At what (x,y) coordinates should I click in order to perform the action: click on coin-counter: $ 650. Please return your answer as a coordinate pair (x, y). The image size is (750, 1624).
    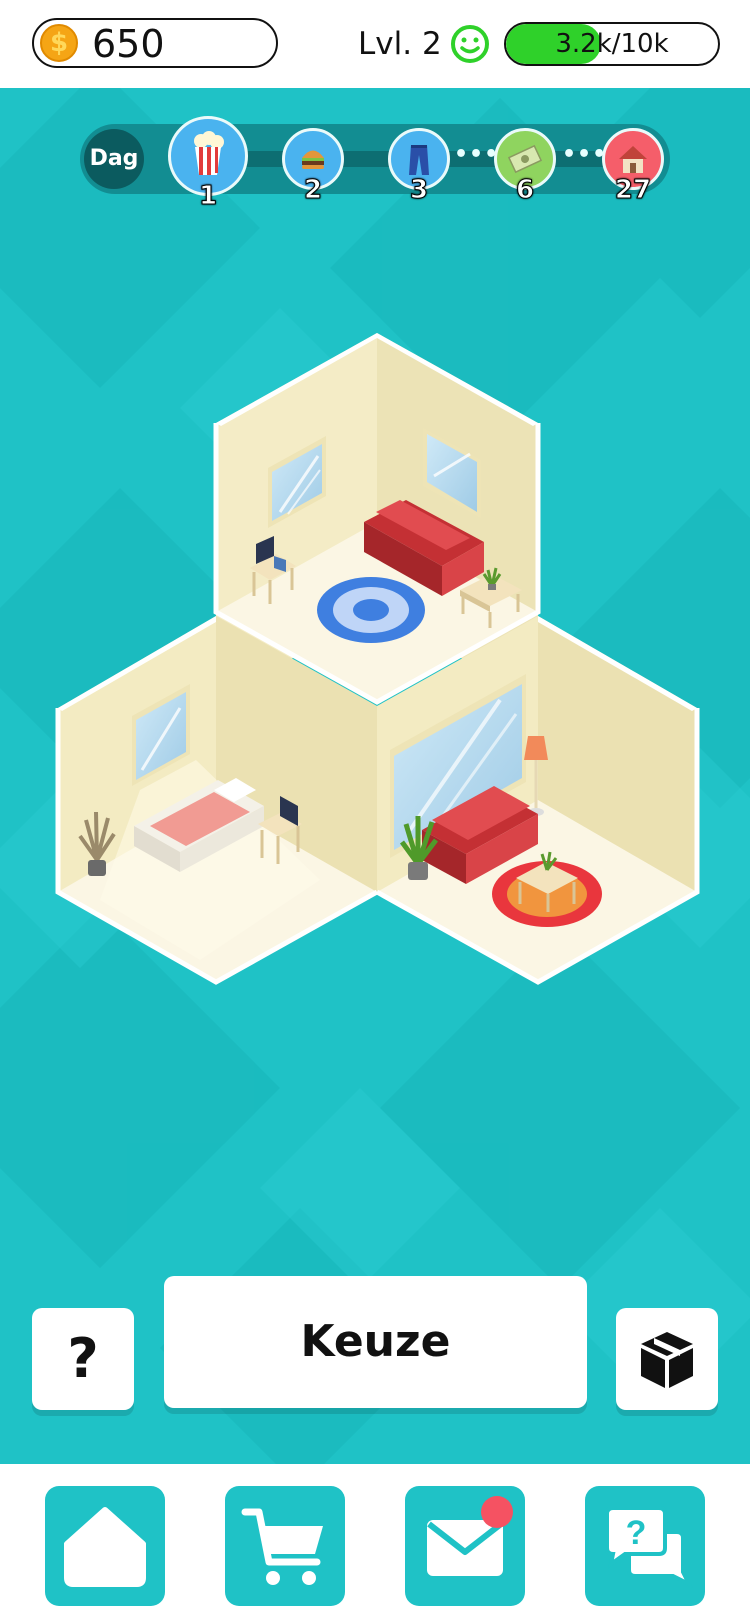
    Looking at the image, I should click on (155, 43).